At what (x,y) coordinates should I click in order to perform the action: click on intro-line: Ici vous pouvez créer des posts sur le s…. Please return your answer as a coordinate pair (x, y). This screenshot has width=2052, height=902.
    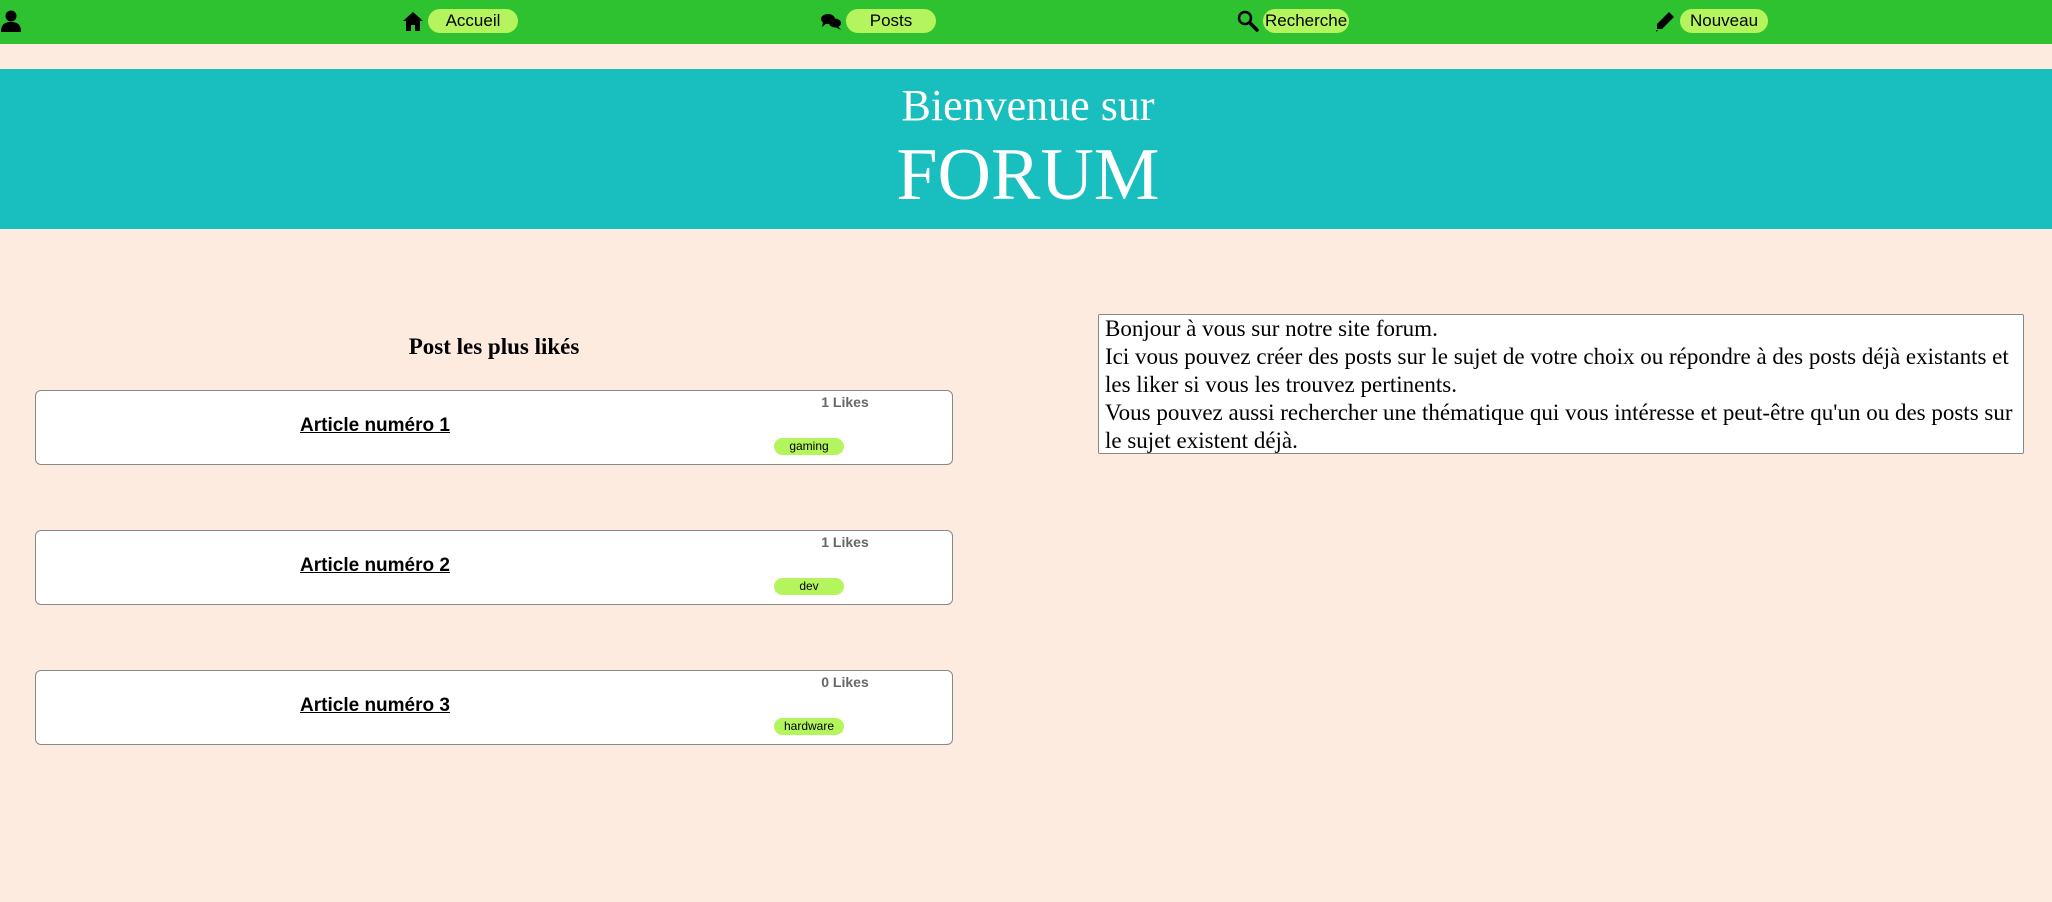
    Looking at the image, I should click on (1557, 370).